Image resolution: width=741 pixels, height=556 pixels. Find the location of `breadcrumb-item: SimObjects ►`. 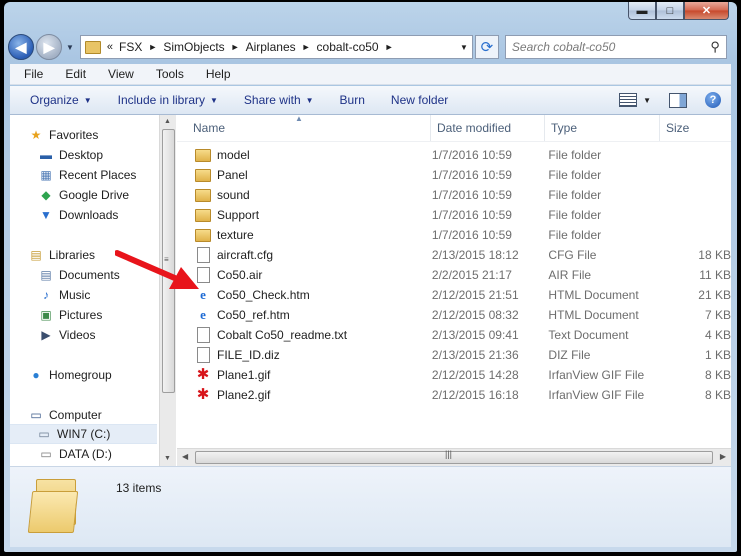

breadcrumb-item: SimObjects ► is located at coordinates (201, 47).